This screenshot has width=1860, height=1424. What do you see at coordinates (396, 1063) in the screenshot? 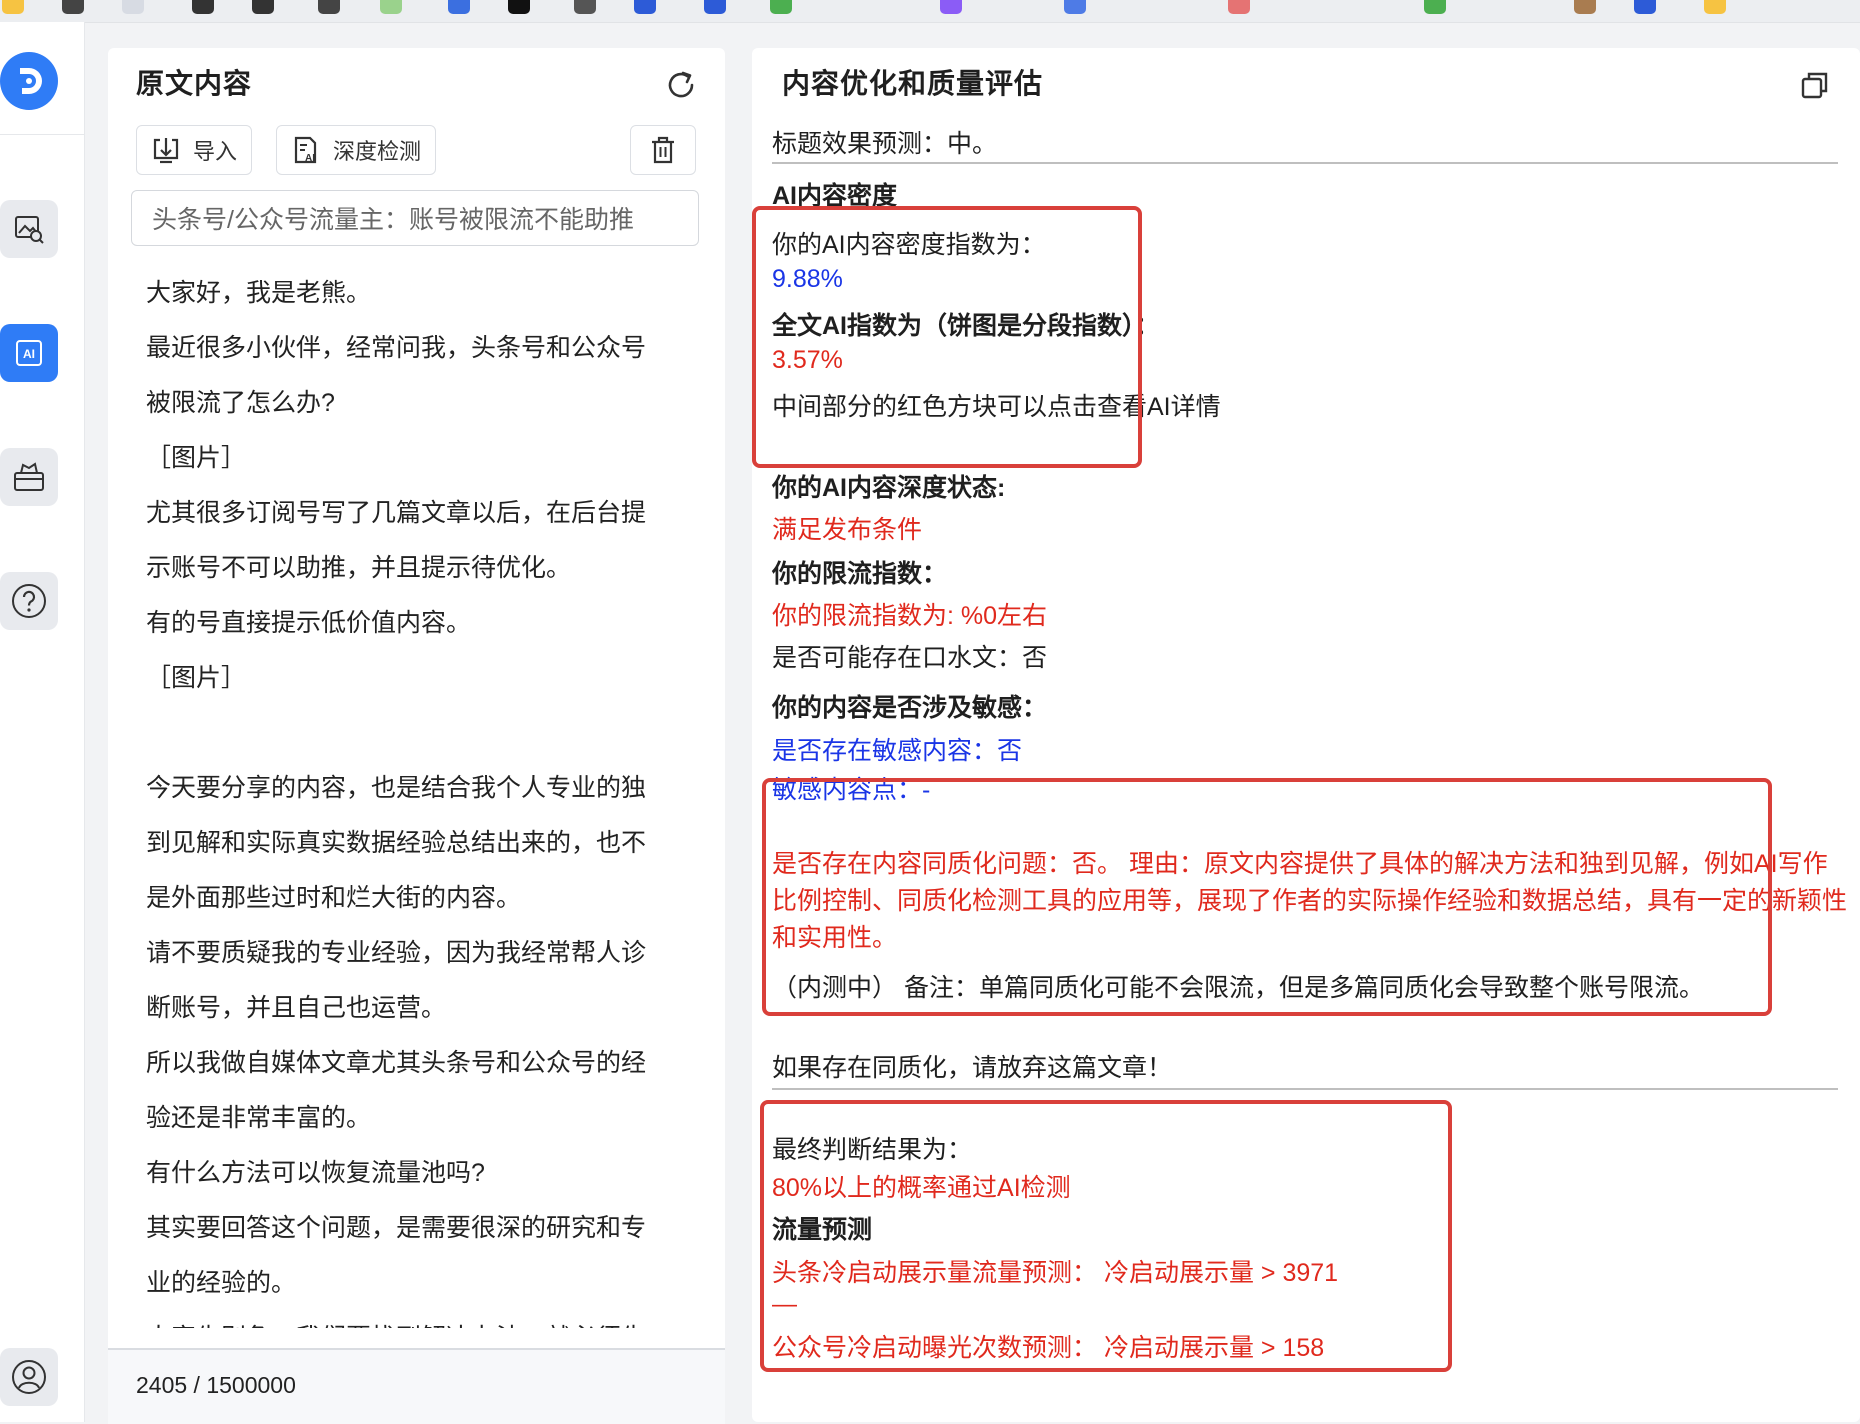
I see `article-paragraph: 所以我做自媒体文章尤其头条号和公众号的经` at bounding box center [396, 1063].